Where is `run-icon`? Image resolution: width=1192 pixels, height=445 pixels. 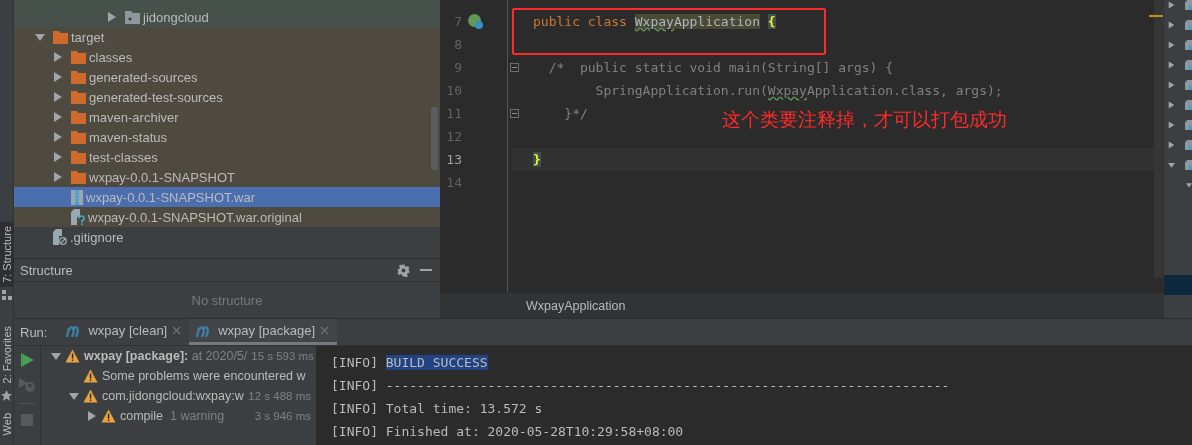 run-icon is located at coordinates (27, 360).